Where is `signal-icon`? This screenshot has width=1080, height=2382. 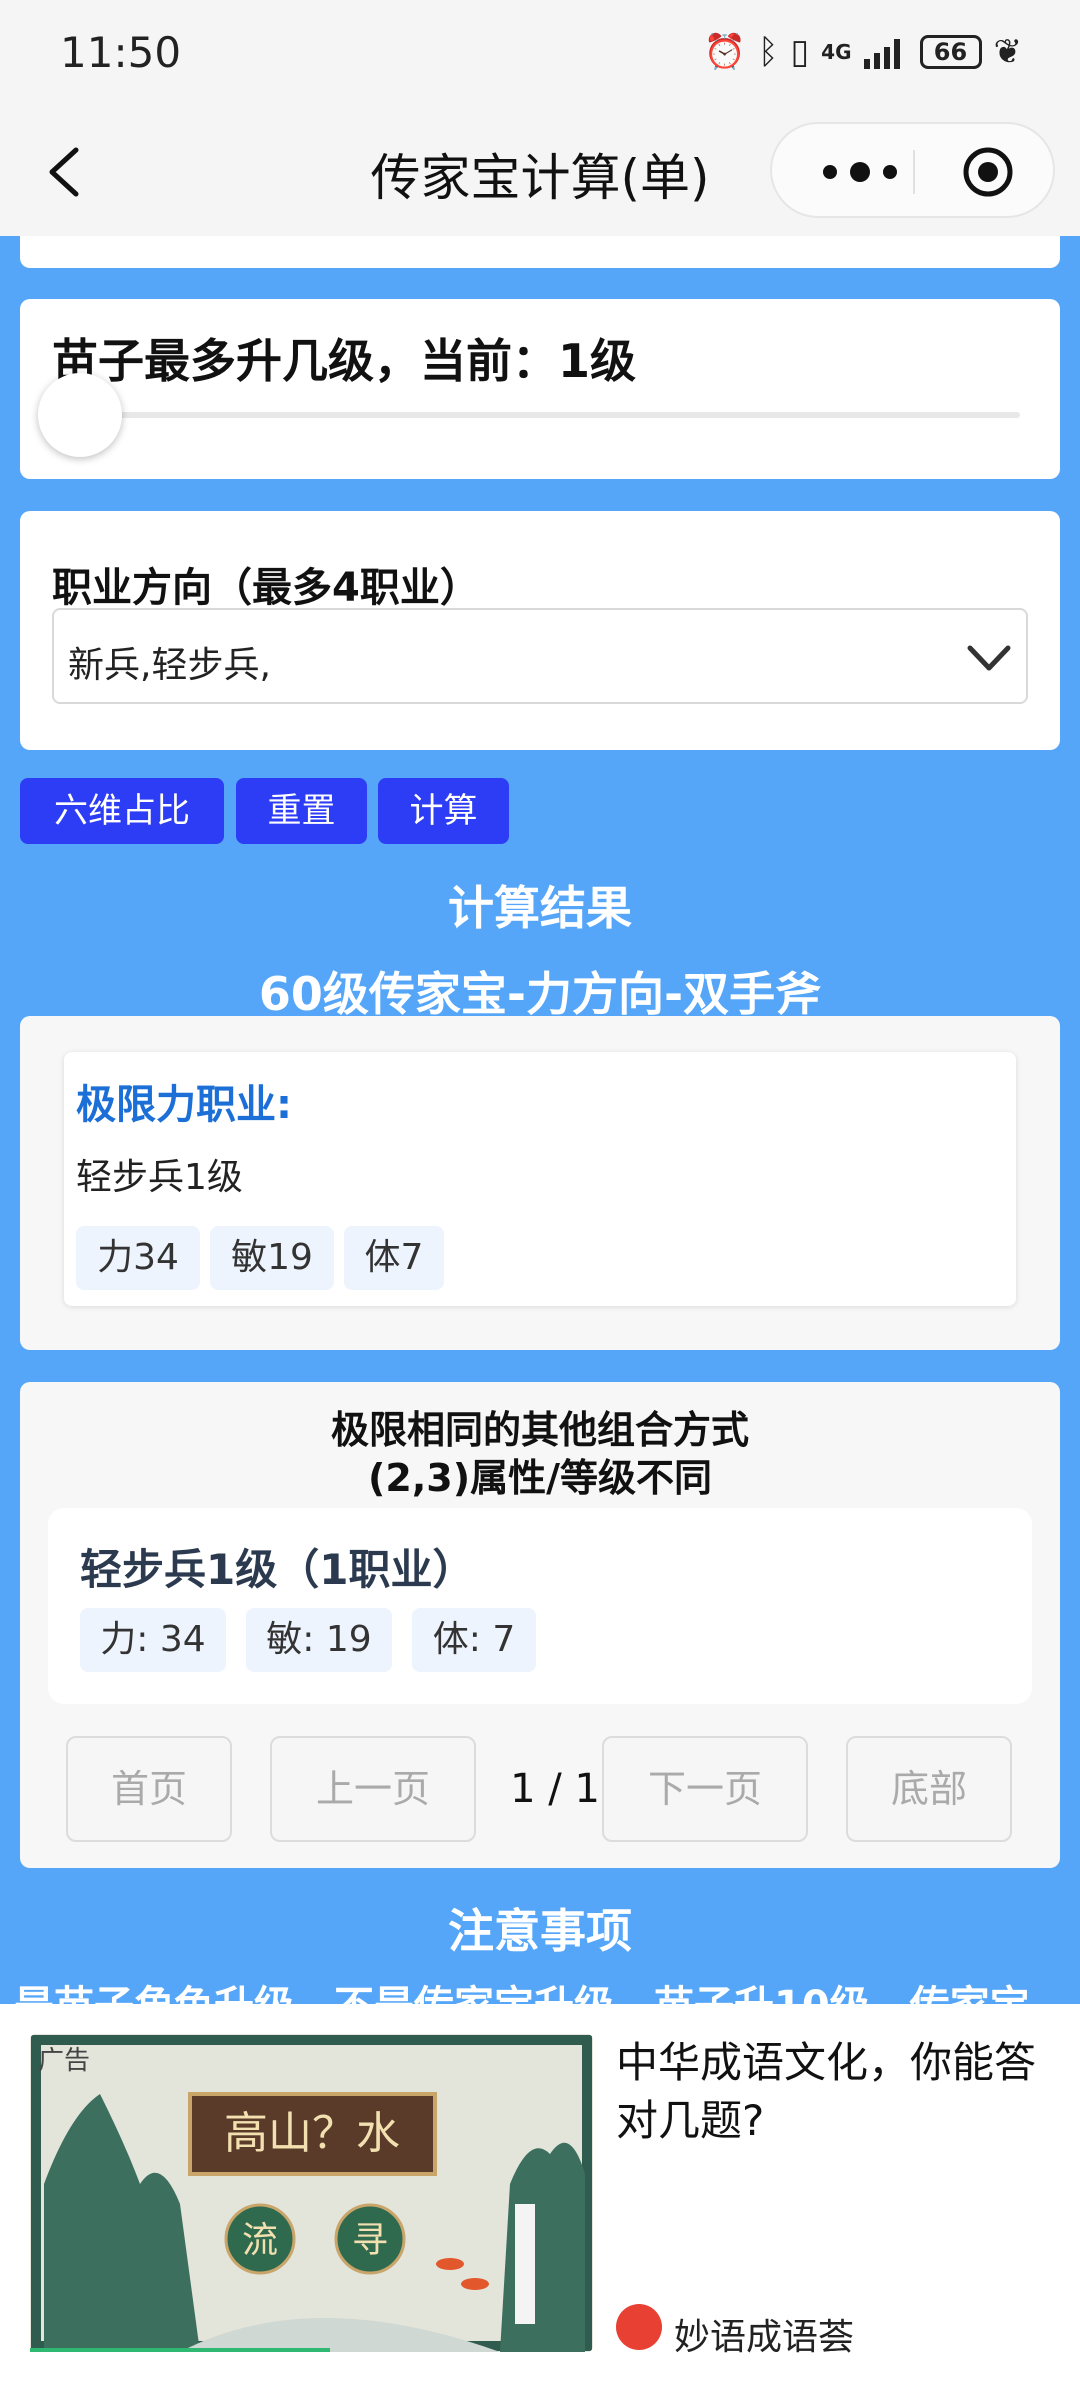
signal-icon is located at coordinates (881, 54).